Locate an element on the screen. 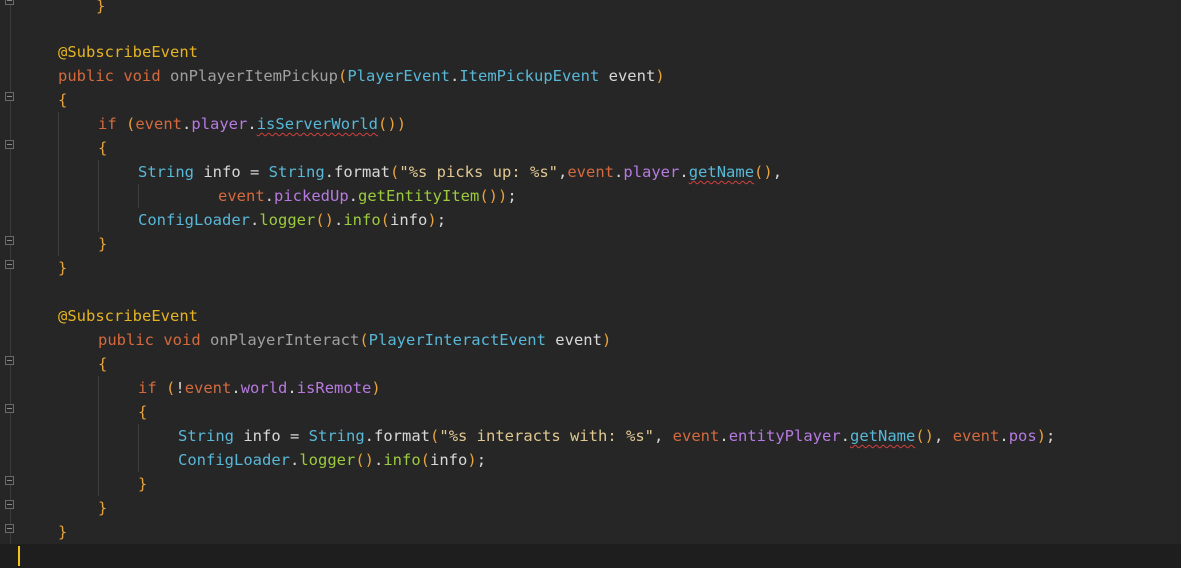 Image resolution: width=1181 pixels, height=568 pixels. code-token: ItemPickupEvent is located at coordinates (534, 76).